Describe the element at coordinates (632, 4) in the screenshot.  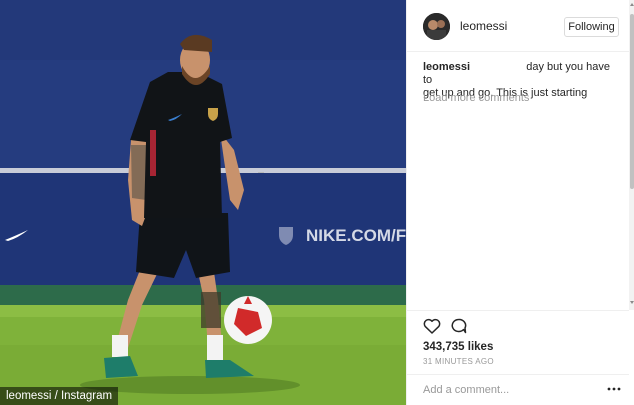
I see `scroll-up-arrow-icon` at that location.